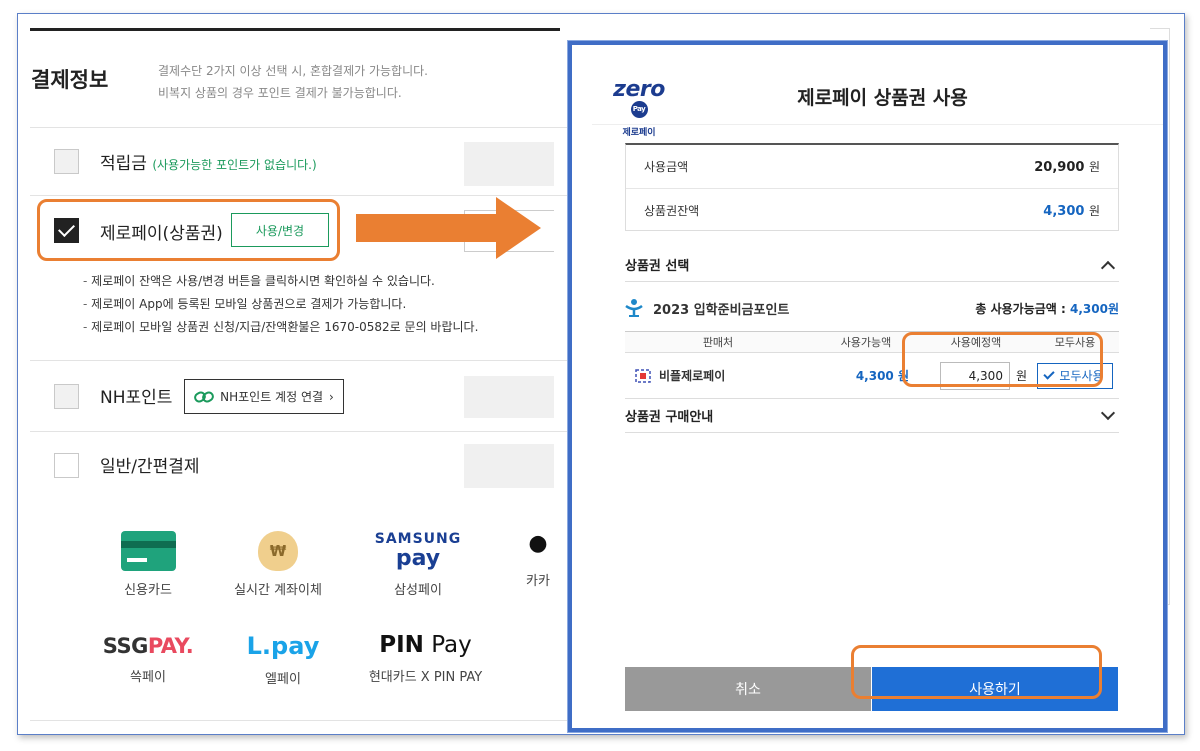 The width and height of the screenshot is (1200, 751). Describe the element at coordinates (666, 167) in the screenshot. I see `use-amount-label: 사용금액` at that location.